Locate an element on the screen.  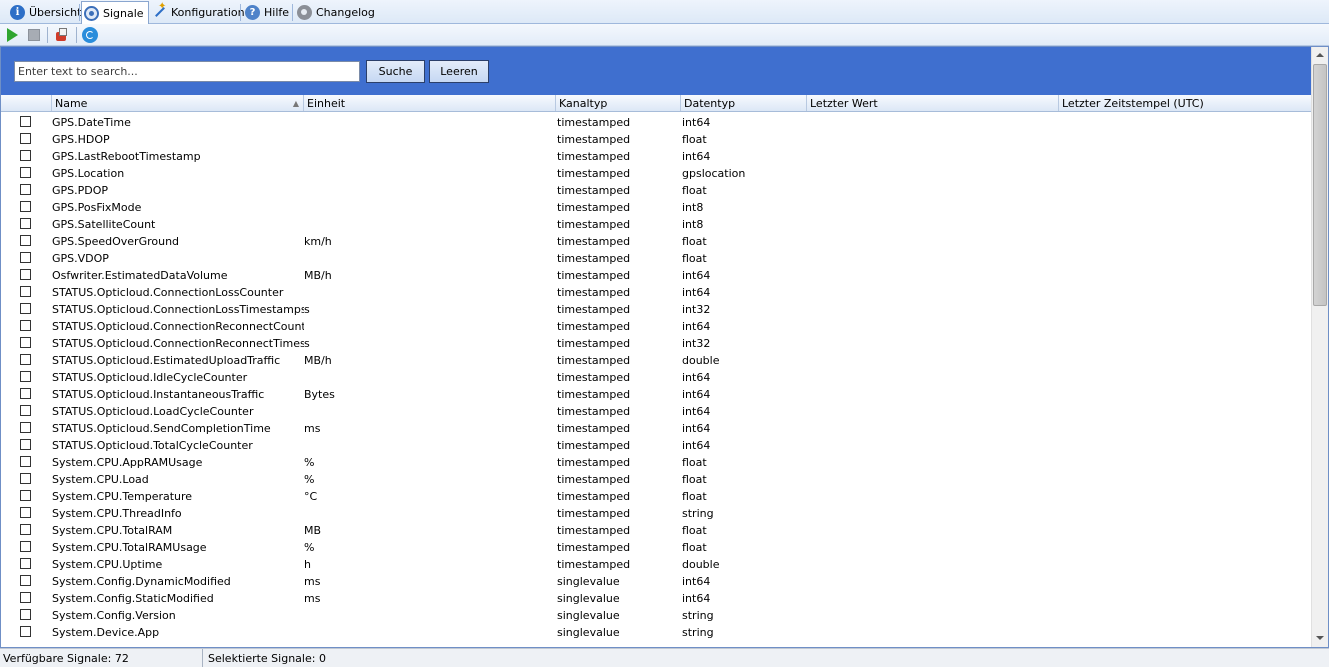
header-kanaltyp: Kanaltyp is located at coordinates (617, 103).